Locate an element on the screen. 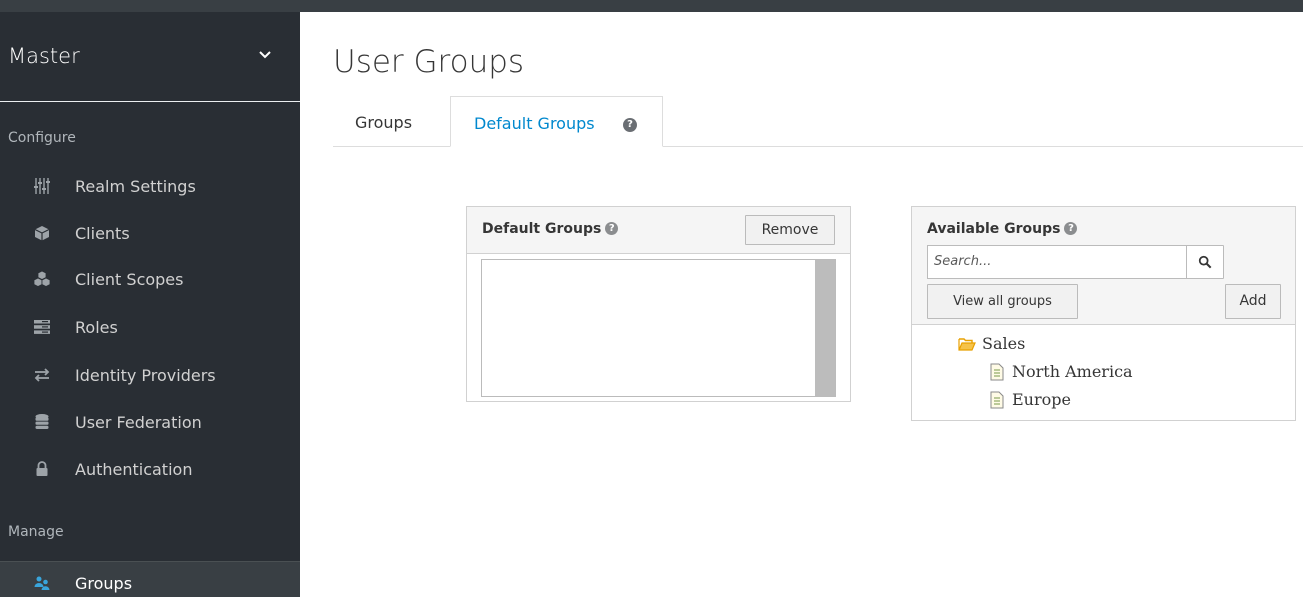 The height and width of the screenshot is (597, 1303). tree-node-label: Europe is located at coordinates (1041, 399).